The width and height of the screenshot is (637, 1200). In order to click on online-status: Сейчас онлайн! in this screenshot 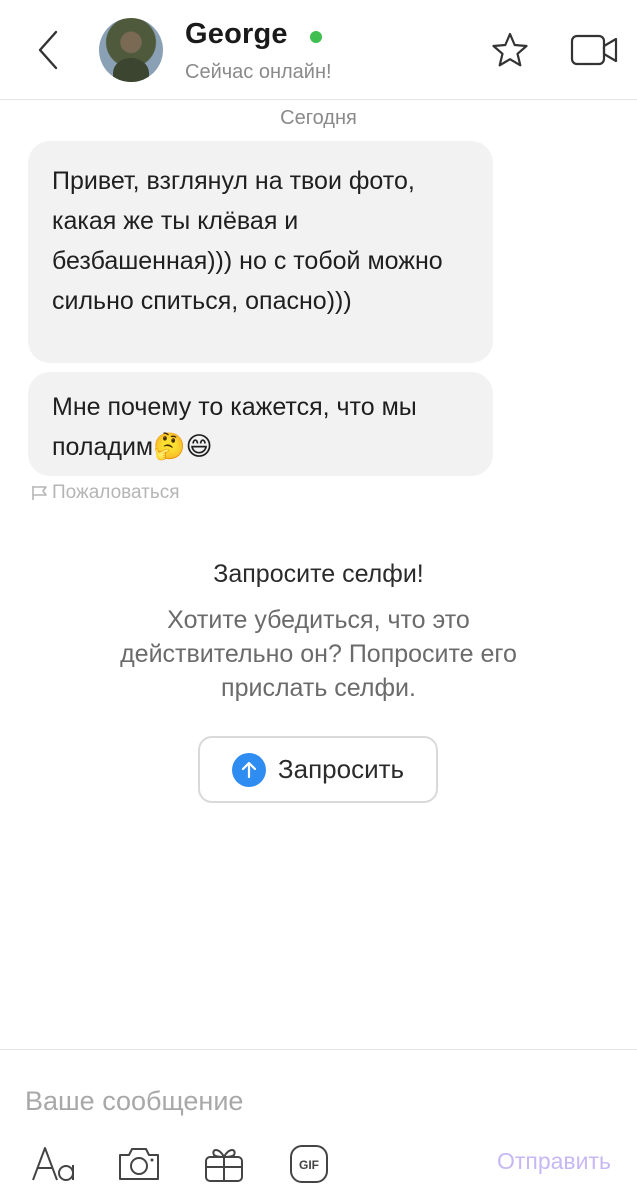, I will do `click(258, 72)`.